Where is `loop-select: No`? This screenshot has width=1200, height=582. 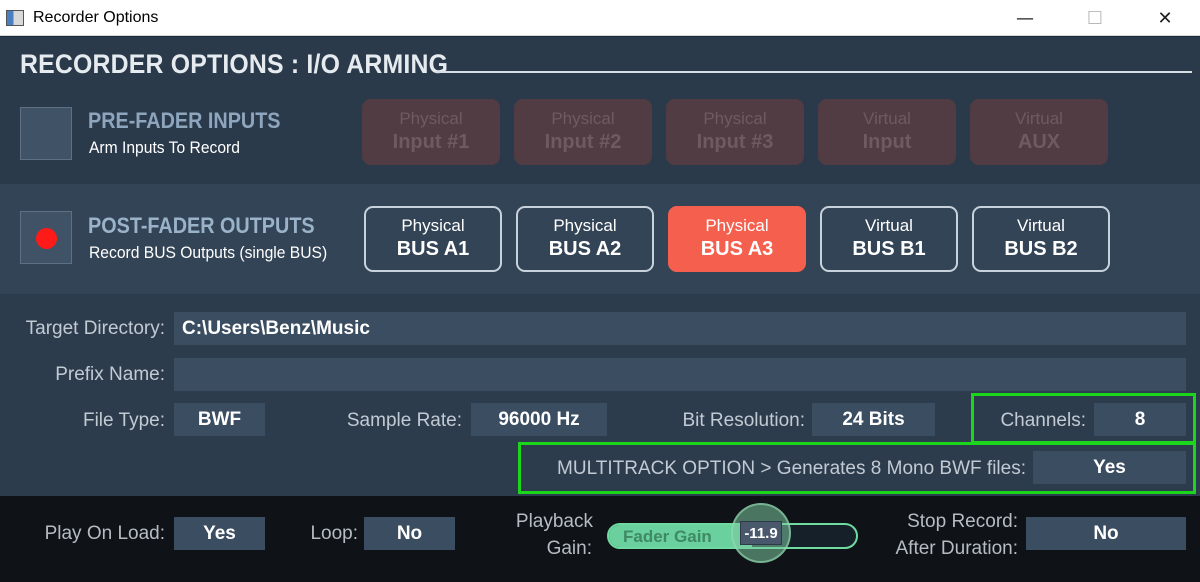 loop-select: No is located at coordinates (409, 533).